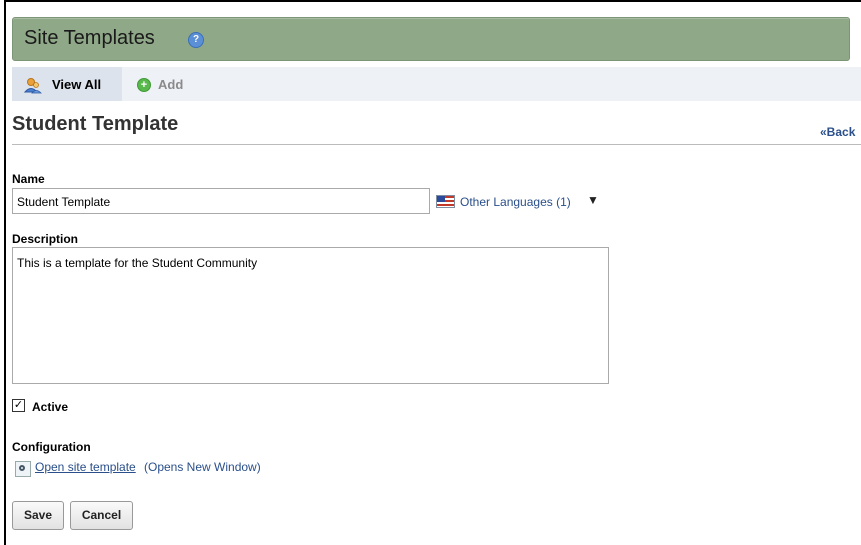 The height and width of the screenshot is (545, 861). What do you see at coordinates (515, 202) in the screenshot?
I see `other-languages-link: Other Languages (1)` at bounding box center [515, 202].